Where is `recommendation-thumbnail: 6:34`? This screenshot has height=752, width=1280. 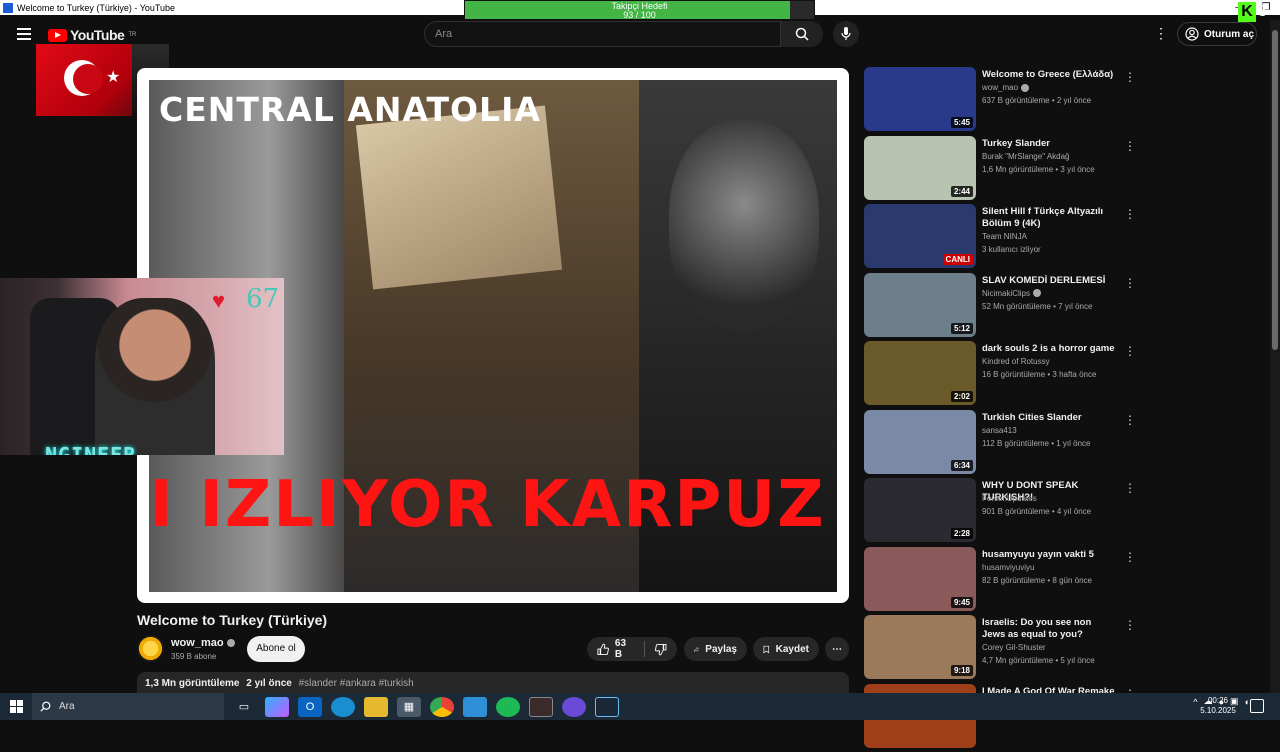
recommendation-thumbnail: 6:34 is located at coordinates (920, 442).